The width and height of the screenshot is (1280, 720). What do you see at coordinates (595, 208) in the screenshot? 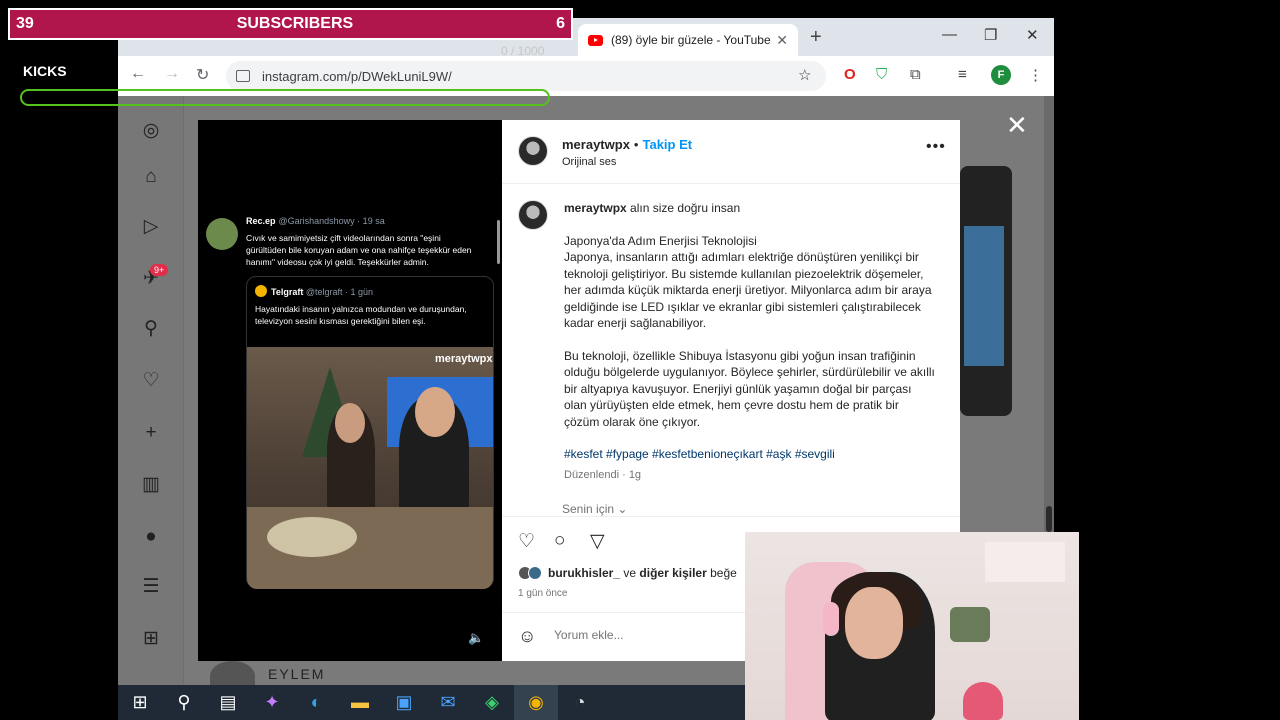
I see `caption-username: meraytwpx` at bounding box center [595, 208].